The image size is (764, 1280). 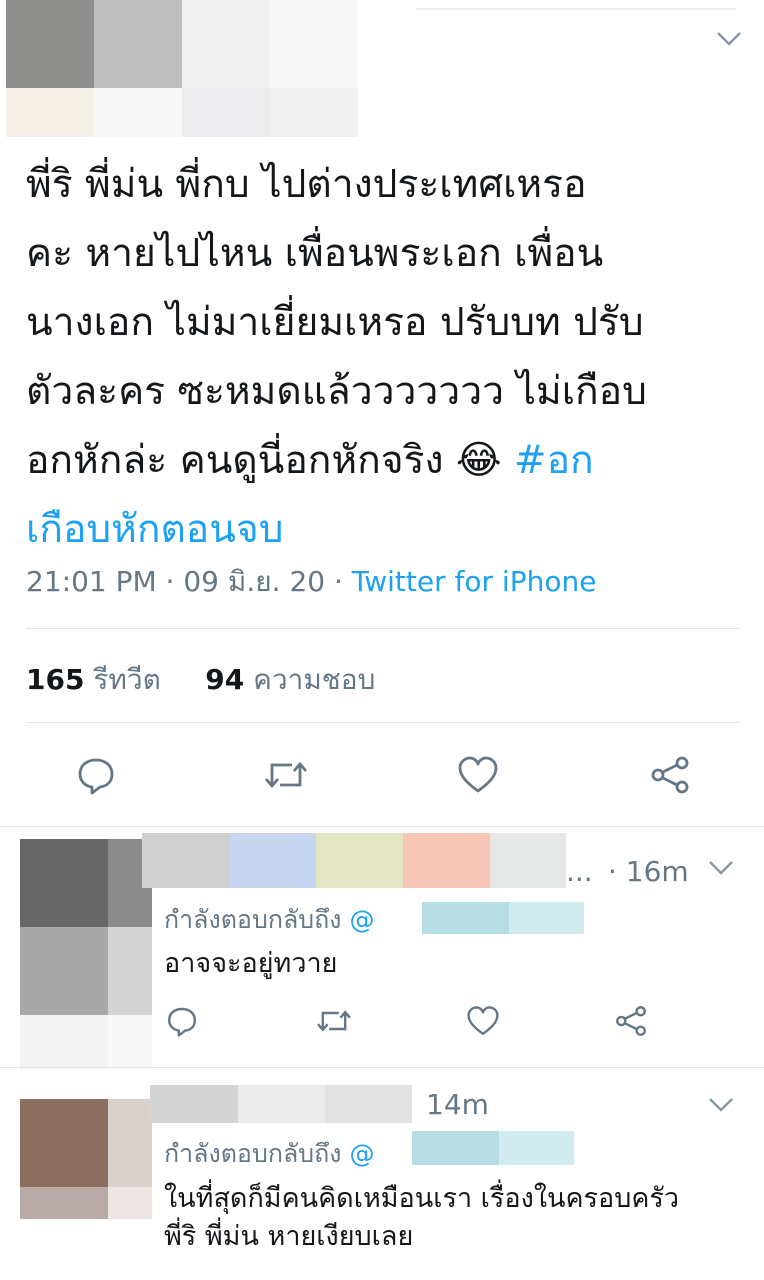 What do you see at coordinates (336, 391) in the screenshot?
I see `tweet-text-line: ตัวละคร ซะหมดแล้ววววววว ไม่เกือบ` at bounding box center [336, 391].